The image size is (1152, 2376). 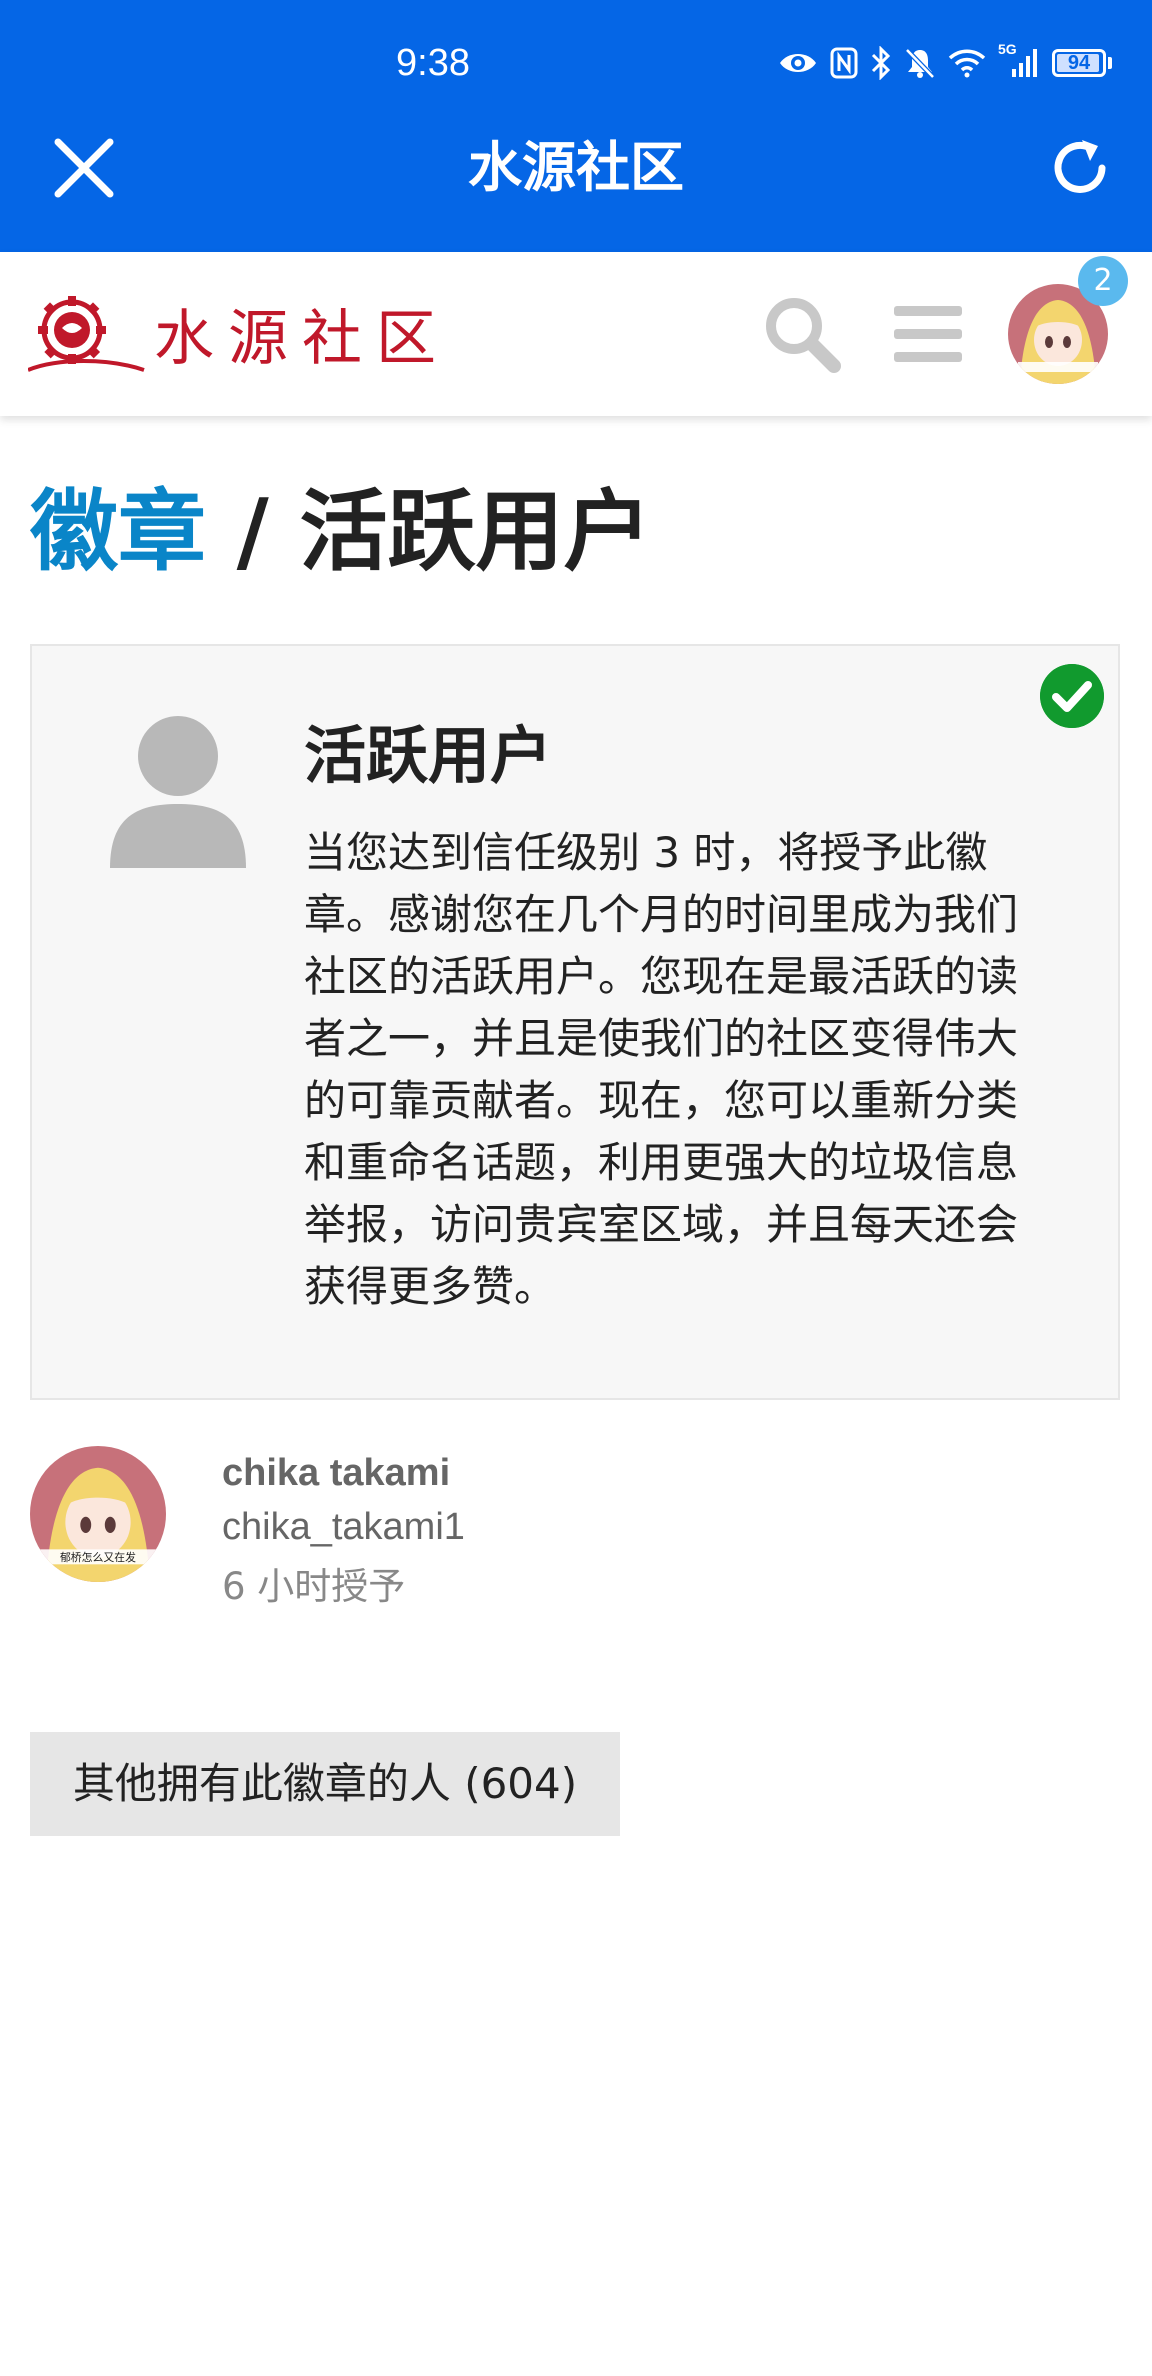 What do you see at coordinates (967, 63) in the screenshot?
I see `wifi-icon` at bounding box center [967, 63].